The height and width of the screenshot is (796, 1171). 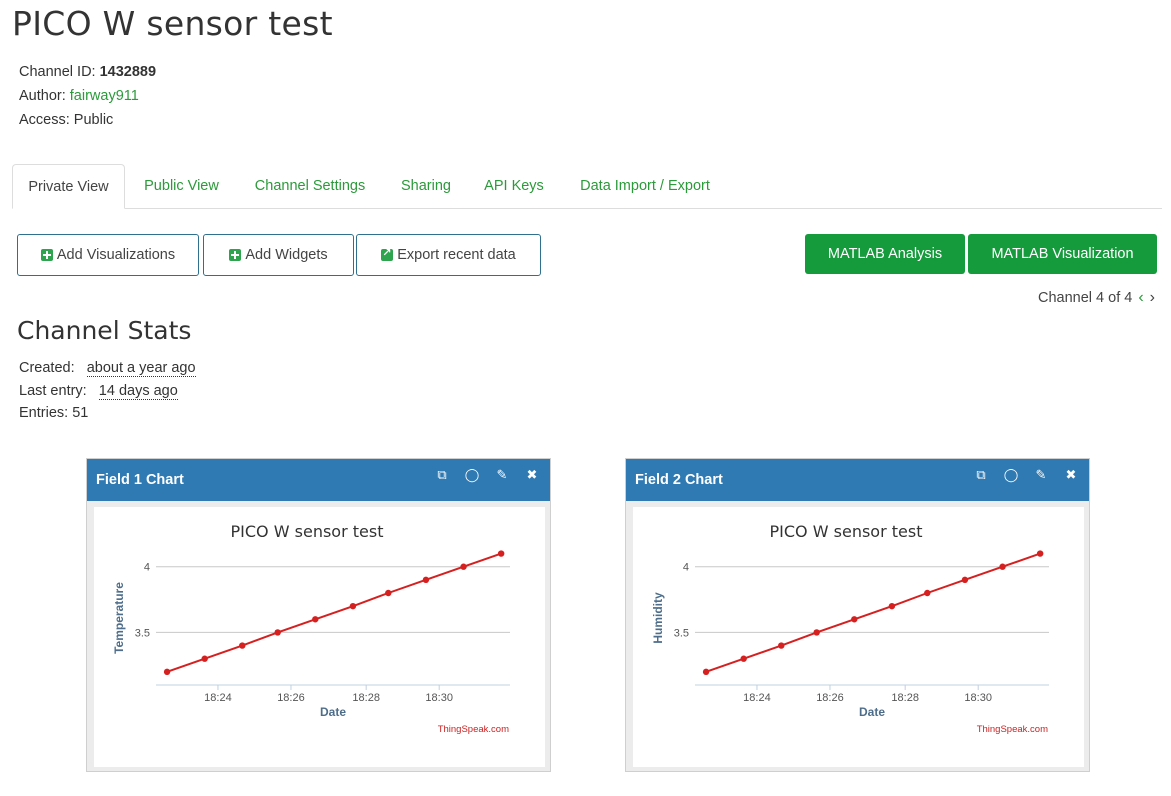 What do you see at coordinates (387, 253) in the screenshot?
I see `external-link-icon` at bounding box center [387, 253].